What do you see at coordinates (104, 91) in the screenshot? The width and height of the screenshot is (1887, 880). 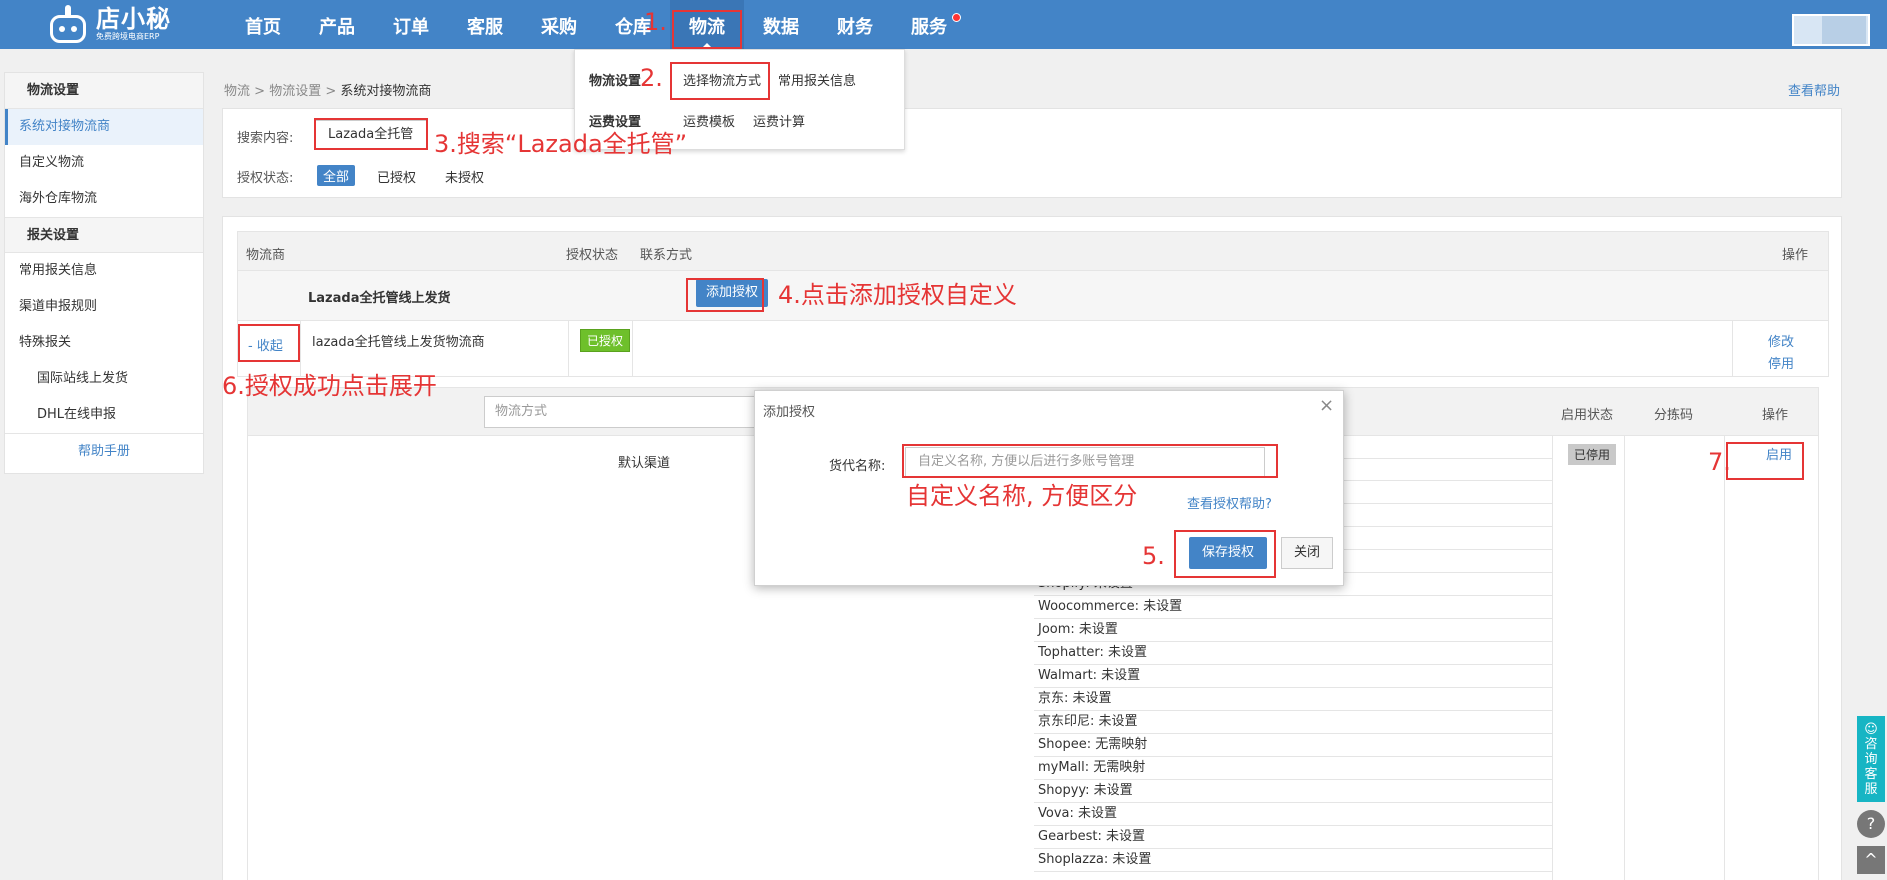 I see `sidebar-heading-logistics: 物流设置` at bounding box center [104, 91].